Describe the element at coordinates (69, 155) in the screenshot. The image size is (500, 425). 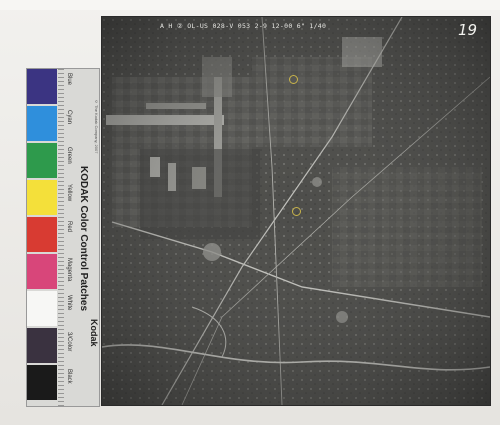
I see `patch-label: Green` at that location.